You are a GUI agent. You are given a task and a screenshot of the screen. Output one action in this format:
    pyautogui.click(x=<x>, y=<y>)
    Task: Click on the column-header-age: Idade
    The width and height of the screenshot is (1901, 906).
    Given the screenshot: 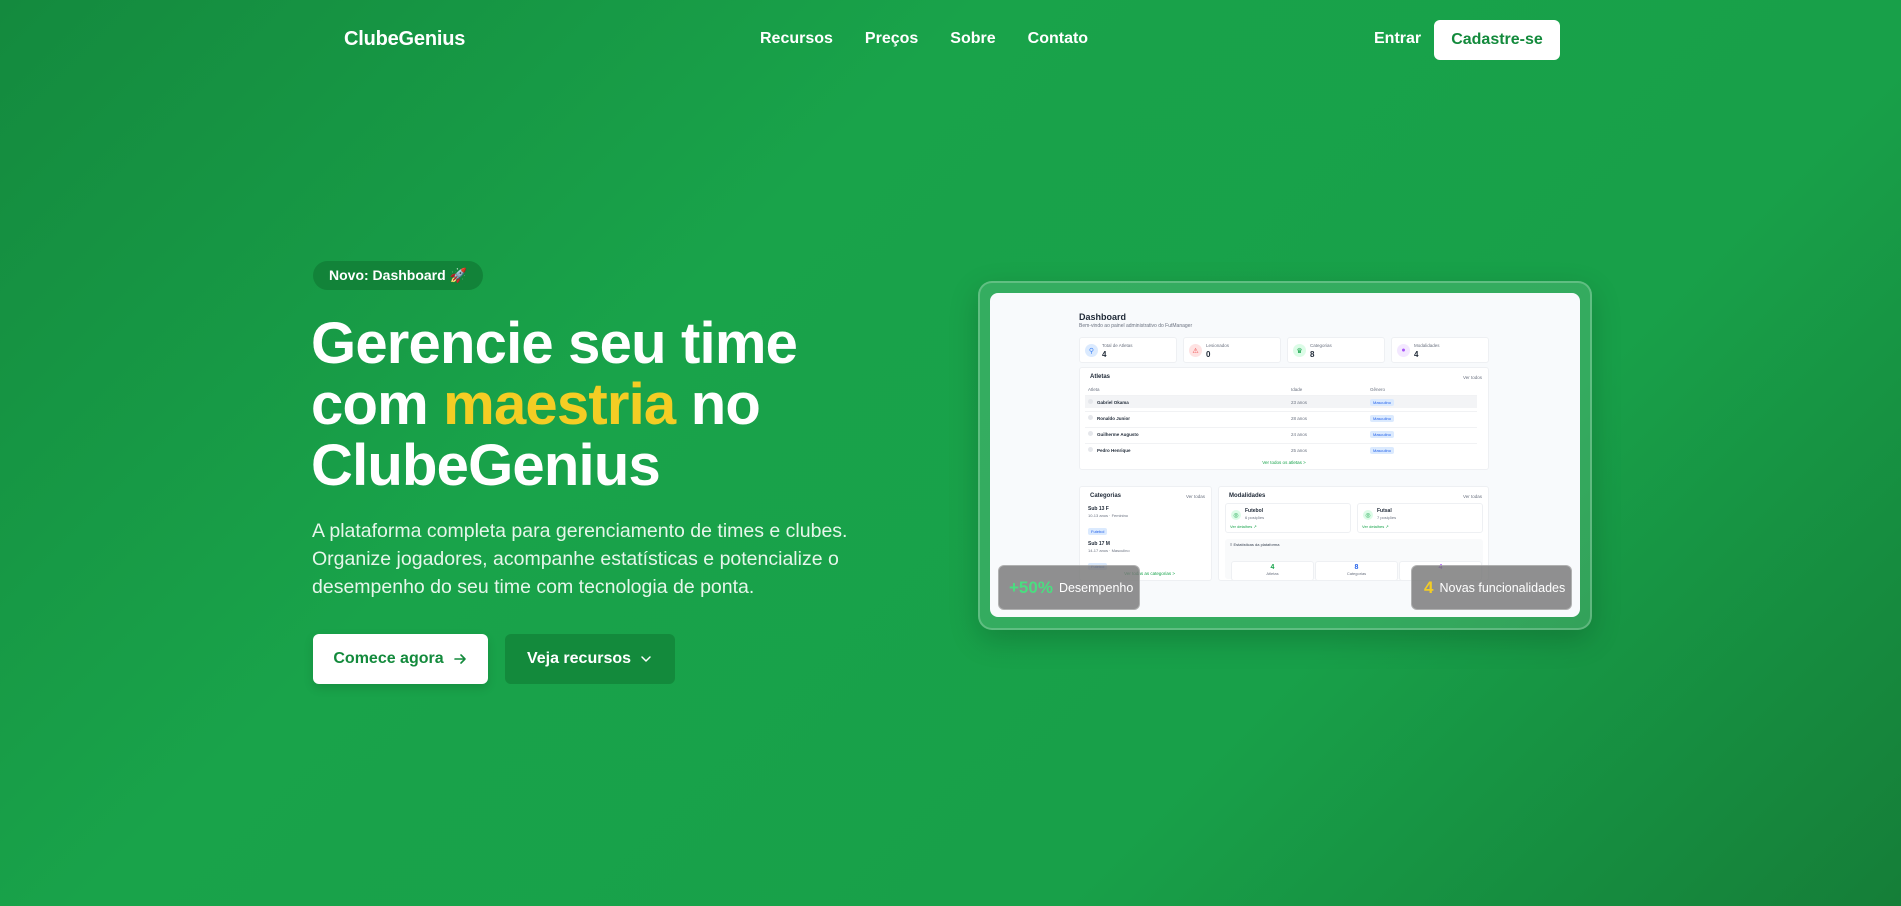 What is the action you would take?
    pyautogui.click(x=1297, y=389)
    